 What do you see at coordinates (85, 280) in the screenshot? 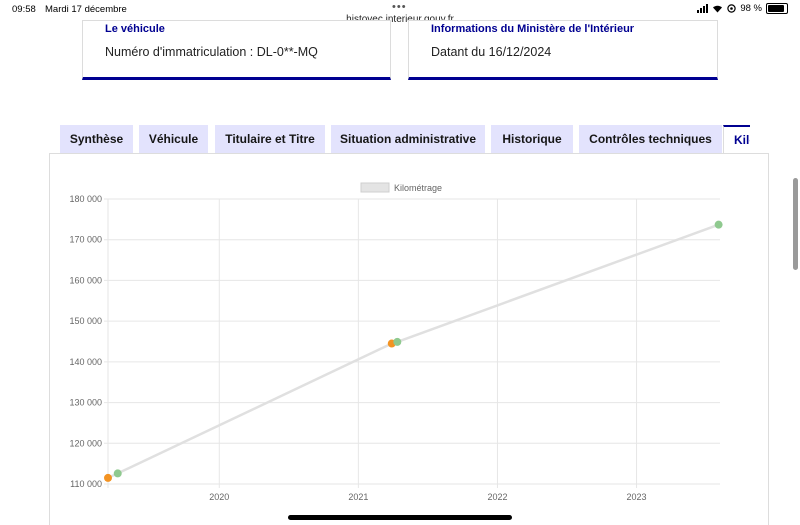
I see `y-tick-label: 160 000` at bounding box center [85, 280].